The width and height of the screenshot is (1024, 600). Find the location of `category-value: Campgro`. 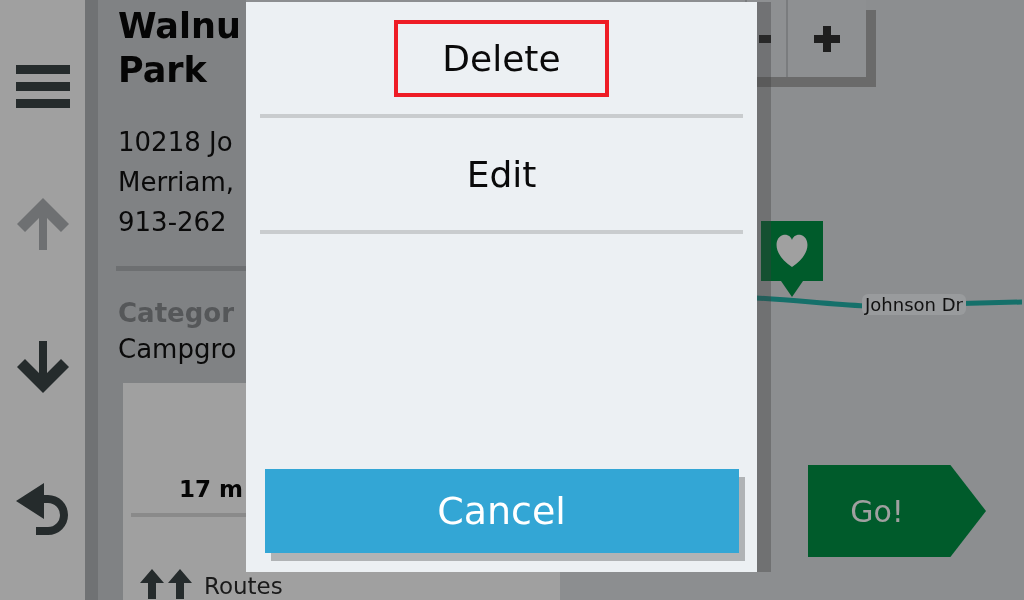

category-value: Campgro is located at coordinates (178, 349).